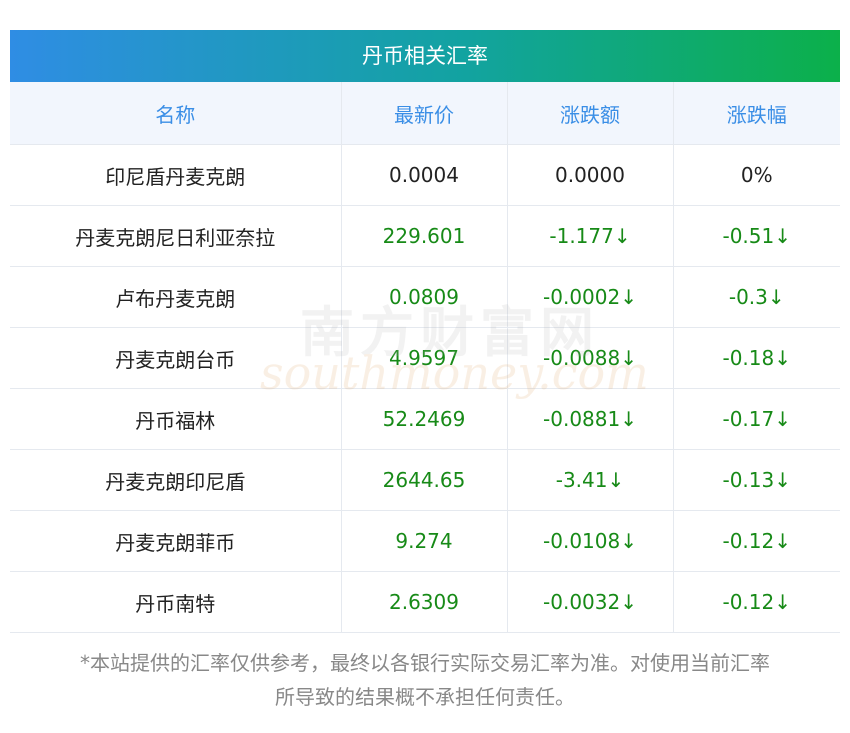 The height and width of the screenshot is (733, 850). What do you see at coordinates (756, 175) in the screenshot?
I see `percent-change: 0%` at bounding box center [756, 175].